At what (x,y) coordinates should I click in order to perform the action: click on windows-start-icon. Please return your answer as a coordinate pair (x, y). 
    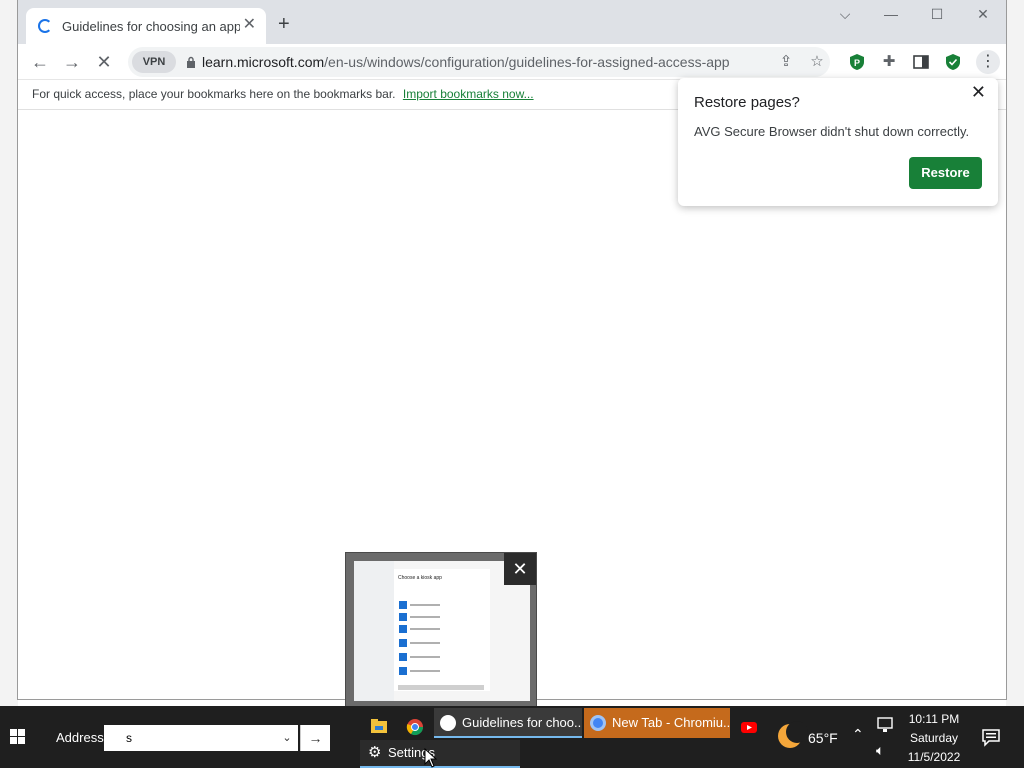
    Looking at the image, I should click on (18, 737).